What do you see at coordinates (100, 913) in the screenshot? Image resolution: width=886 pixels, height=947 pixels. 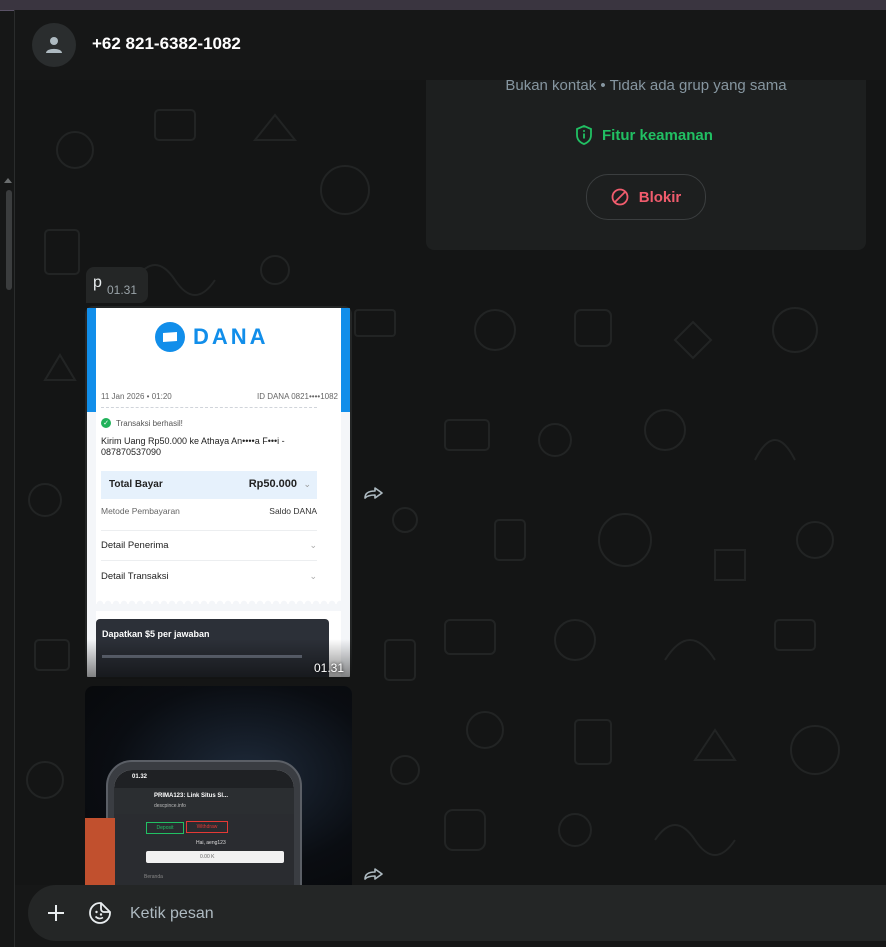 I see `sticker-icon` at bounding box center [100, 913].